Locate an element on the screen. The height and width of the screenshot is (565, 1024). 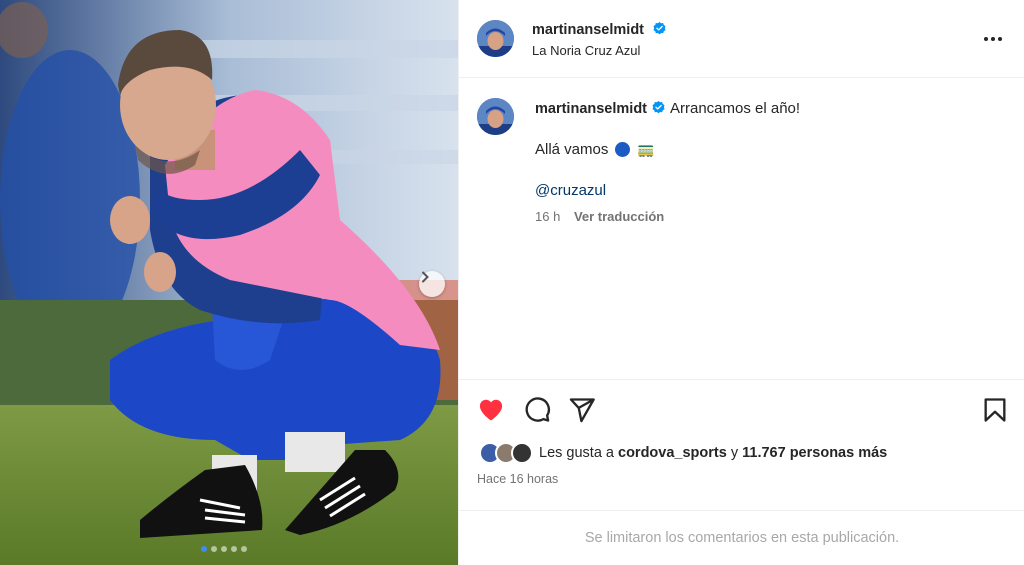
next-photo-button is located at coordinates (432, 284).